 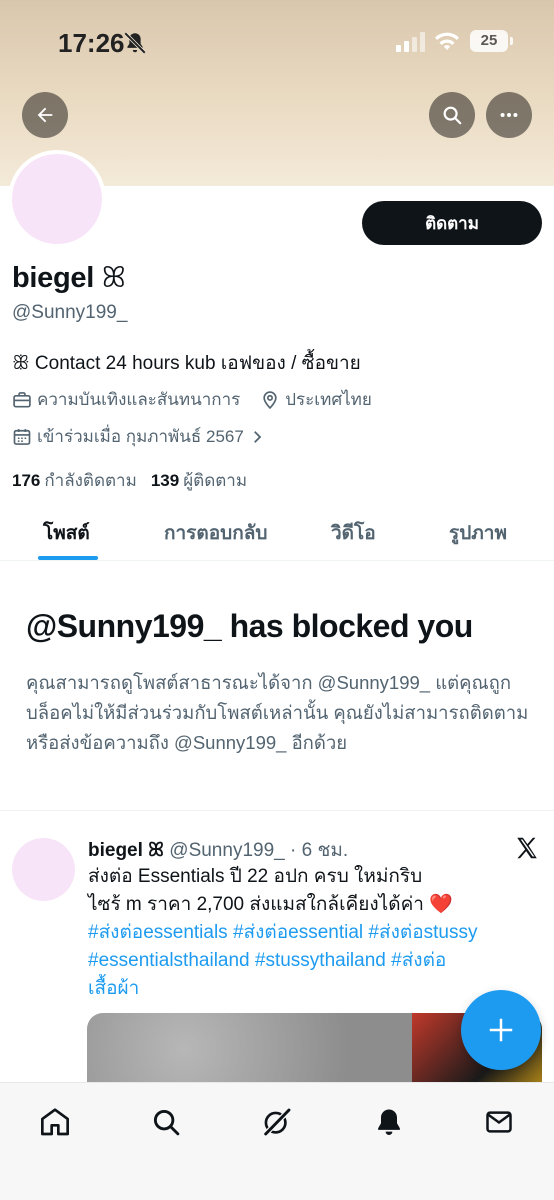 What do you see at coordinates (186, 363) in the screenshot?
I see `profile-bio: ꕥ Contact 24 hours kub เอฟของ / ซื้อขาย` at bounding box center [186, 363].